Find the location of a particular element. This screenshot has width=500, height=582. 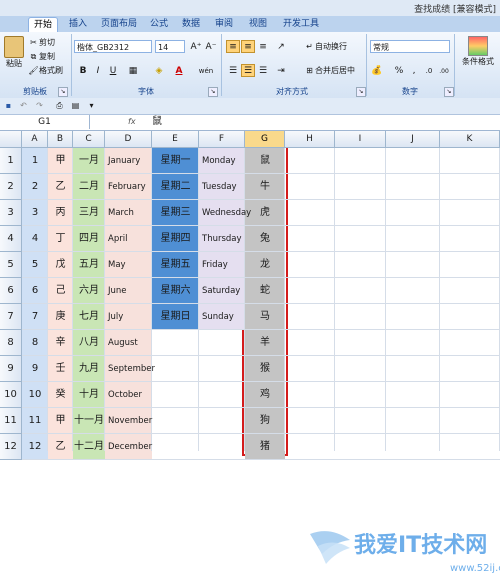

save-icon: ▪ is located at coordinates (8, 105).